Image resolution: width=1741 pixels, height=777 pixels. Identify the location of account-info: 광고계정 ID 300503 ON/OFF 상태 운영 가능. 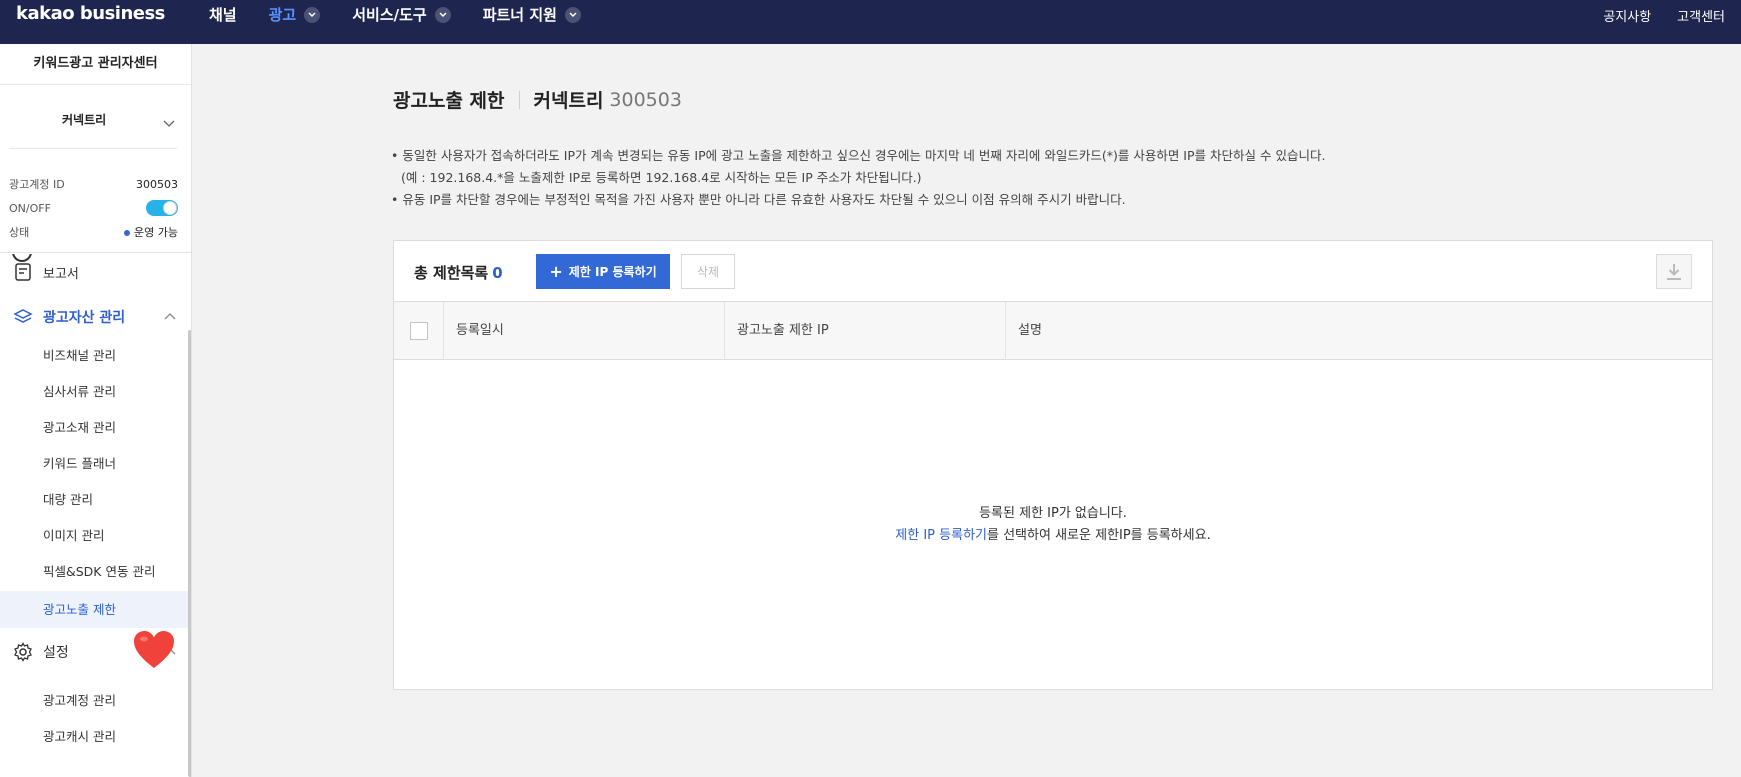
(93, 208).